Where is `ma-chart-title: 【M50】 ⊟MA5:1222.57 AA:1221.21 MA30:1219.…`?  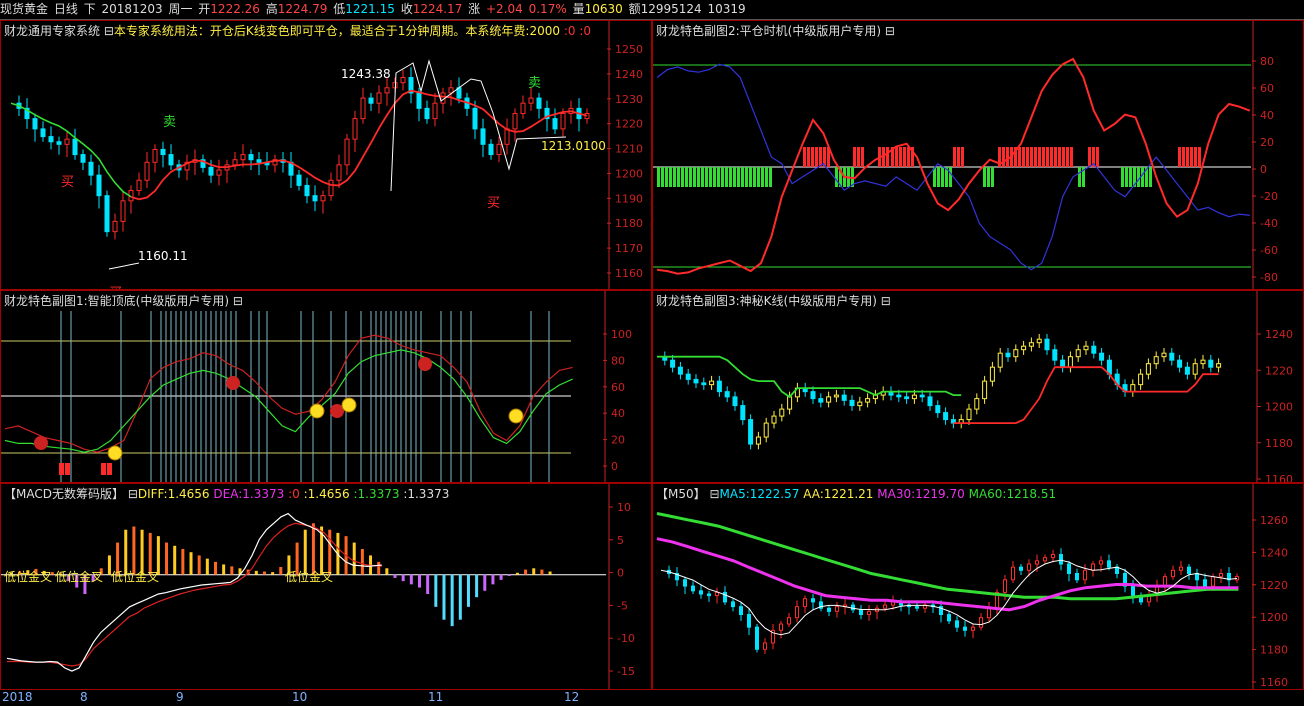
ma-chart-title: 【M50】 ⊟MA5:1222.57 AA:1221.21 MA30:1219.… is located at coordinates (856, 494).